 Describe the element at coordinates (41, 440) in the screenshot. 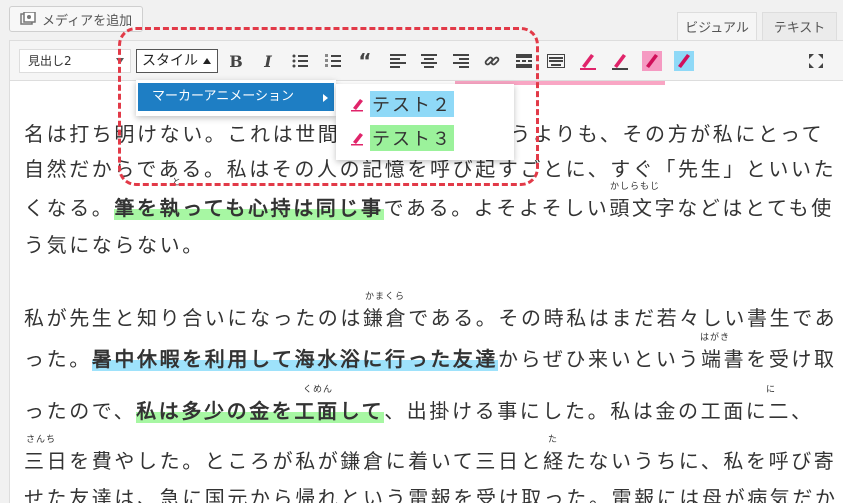

I see `ruby-text: さんち` at that location.